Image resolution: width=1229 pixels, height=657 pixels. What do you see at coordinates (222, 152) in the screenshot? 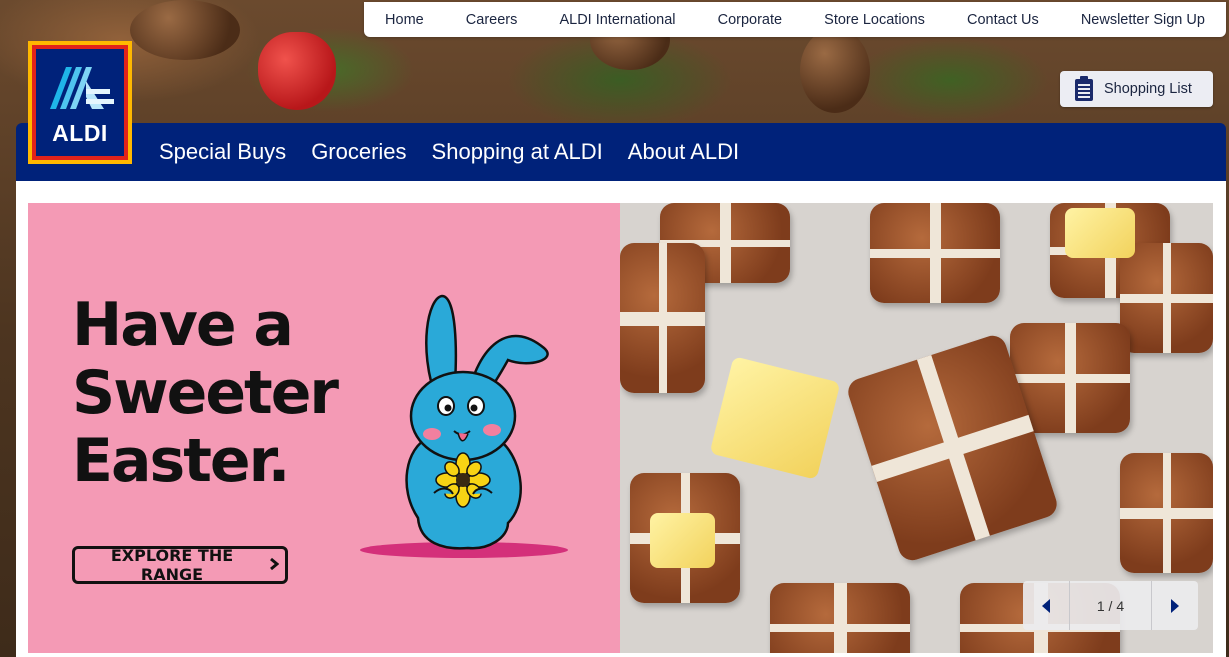
I see `main-nav-special-buys: Special Buys` at bounding box center [222, 152].